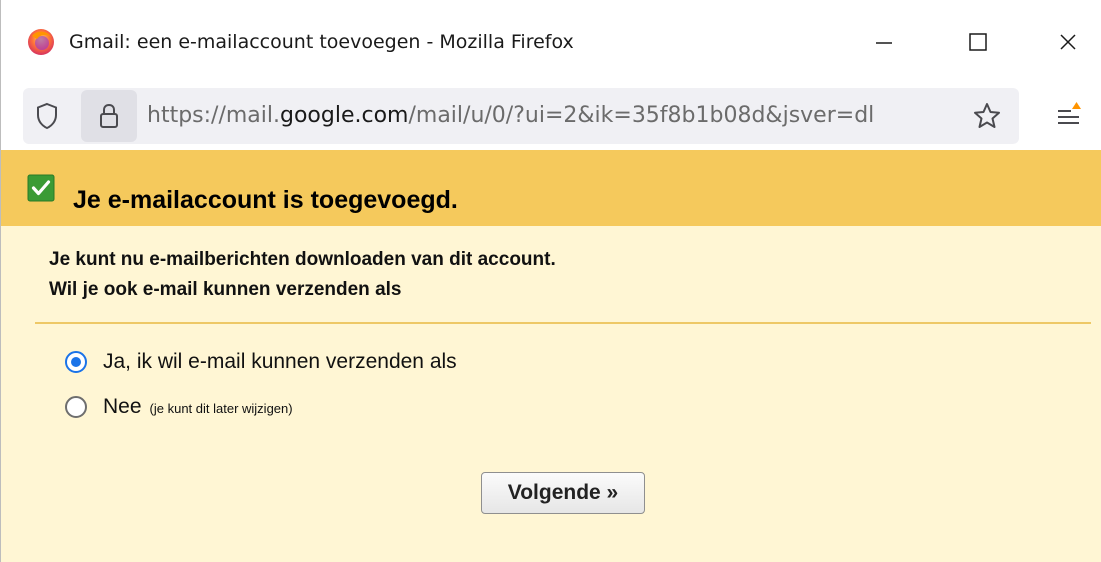  What do you see at coordinates (122, 407) in the screenshot?
I see `option-no-label: Nee` at bounding box center [122, 407].